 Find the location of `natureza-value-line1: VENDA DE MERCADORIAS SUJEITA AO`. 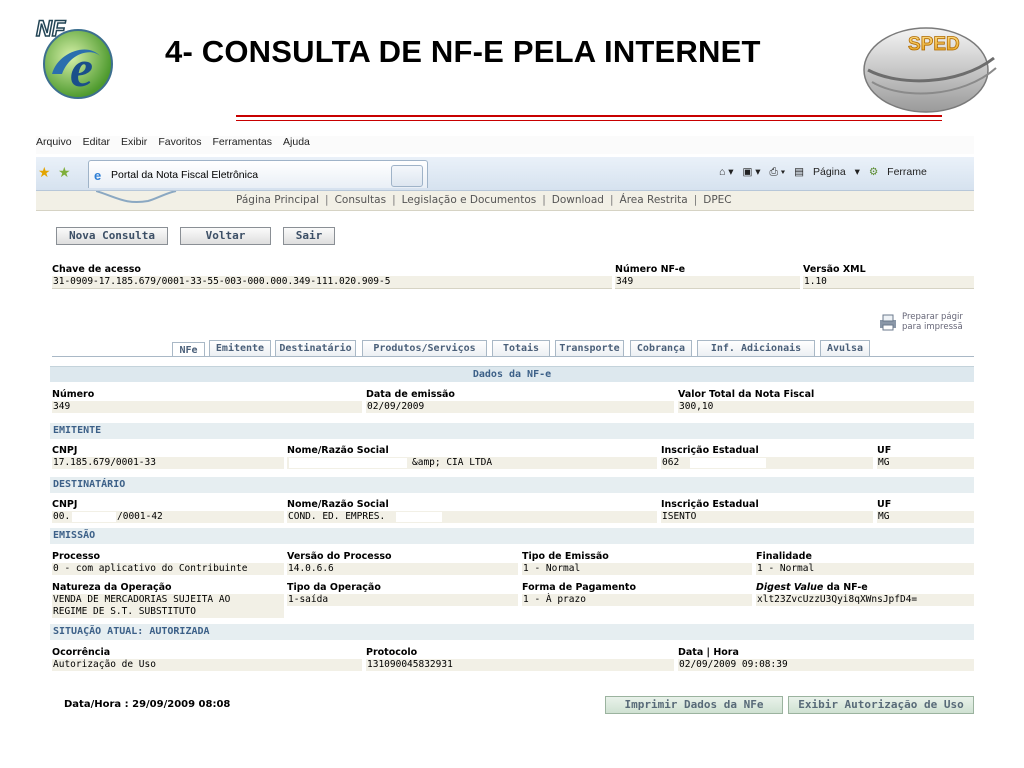

natureza-value-line1: VENDA DE MERCADORIAS SUJEITA AO is located at coordinates (142, 599).